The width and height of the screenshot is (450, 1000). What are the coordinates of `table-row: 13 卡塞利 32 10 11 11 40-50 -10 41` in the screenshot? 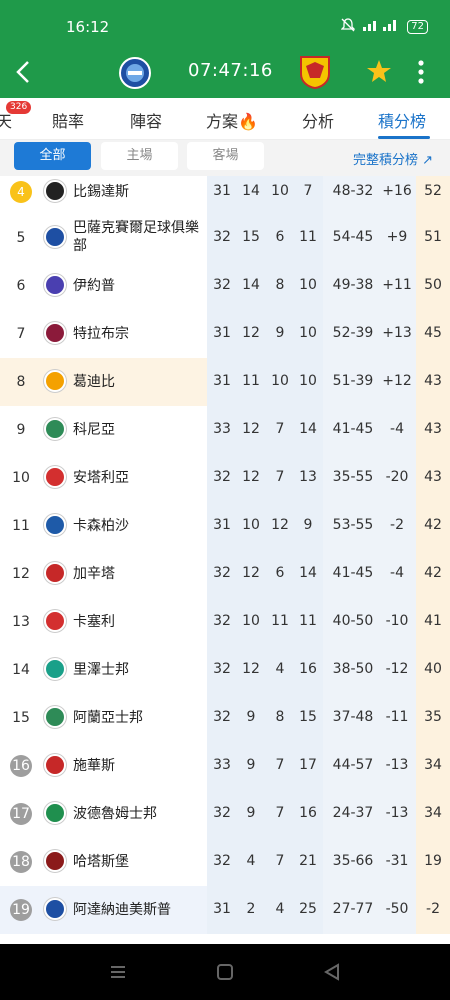 It's located at (225, 622).